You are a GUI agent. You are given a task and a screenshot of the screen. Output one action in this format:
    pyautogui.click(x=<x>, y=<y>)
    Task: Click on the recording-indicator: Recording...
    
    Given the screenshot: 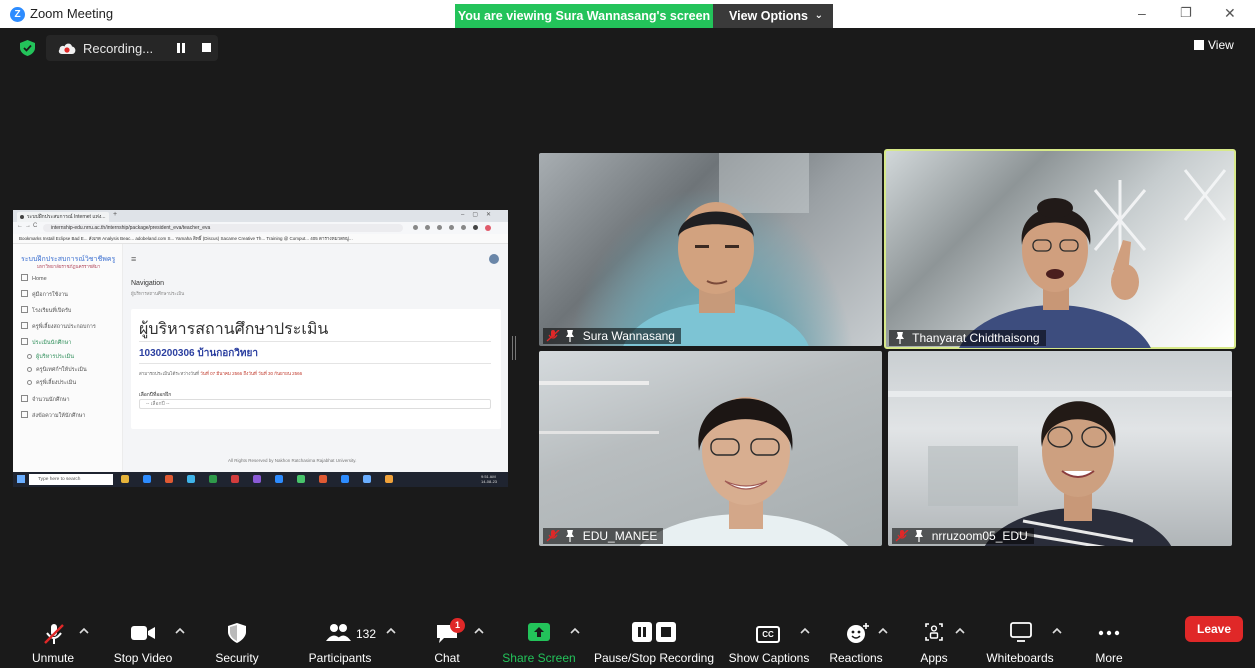 What is the action you would take?
    pyautogui.click(x=132, y=48)
    